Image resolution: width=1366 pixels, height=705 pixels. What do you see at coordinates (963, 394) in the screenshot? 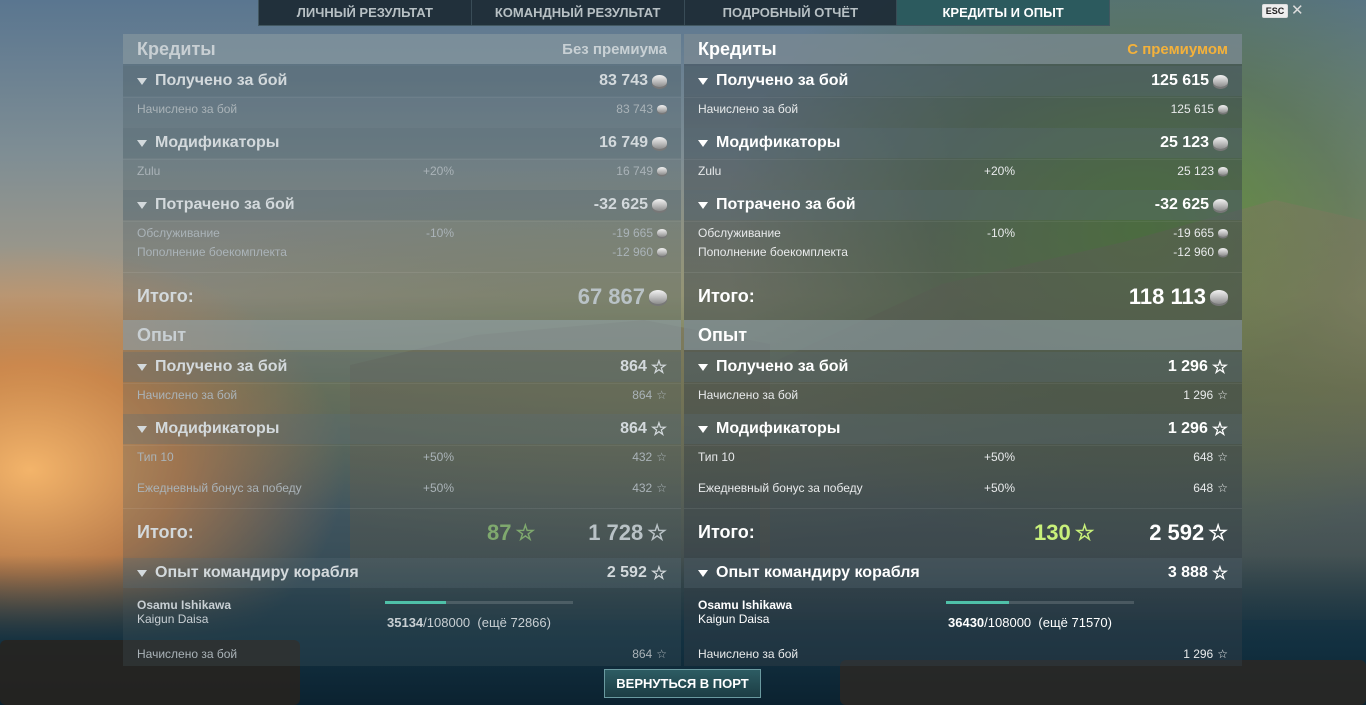
I see `line-xp-accrued: Начислено за бой 1 296 ☆` at bounding box center [963, 394].